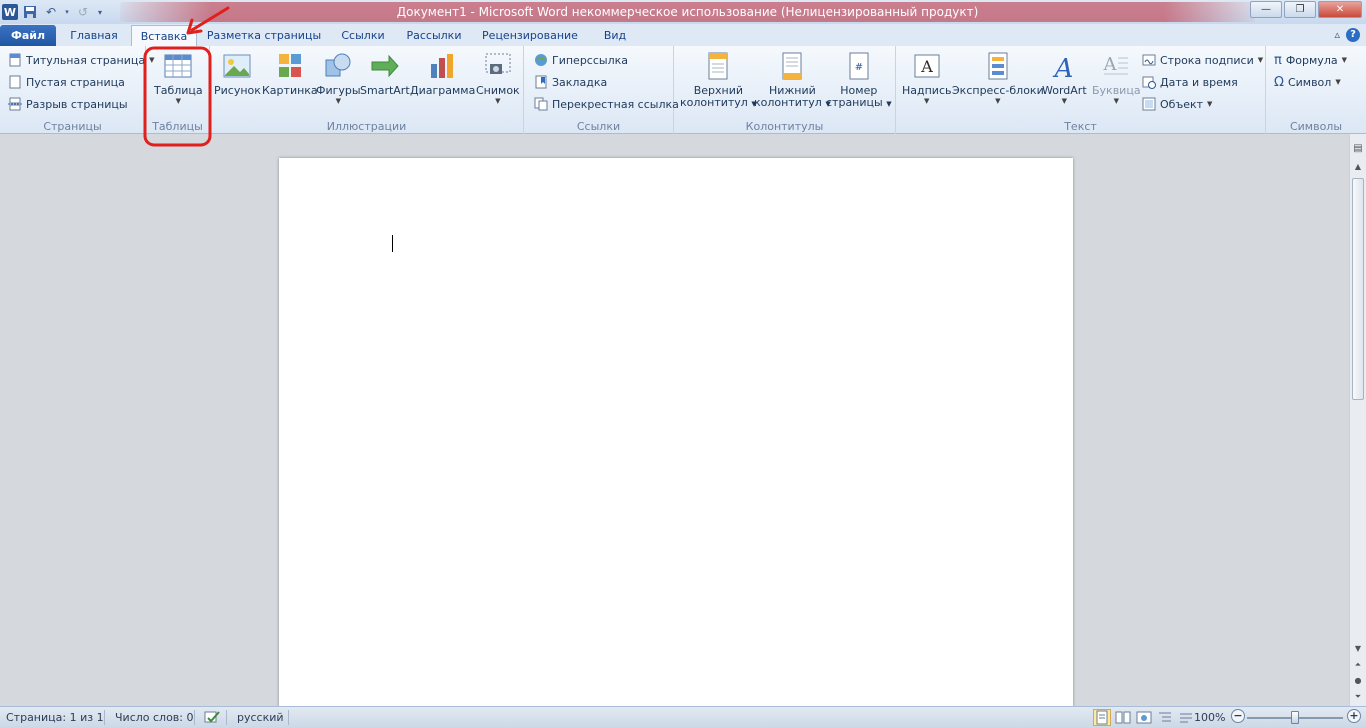 This screenshot has width=1366, height=728. I want to click on dropcap-button: A Буквица ▼, so click(1116, 78).